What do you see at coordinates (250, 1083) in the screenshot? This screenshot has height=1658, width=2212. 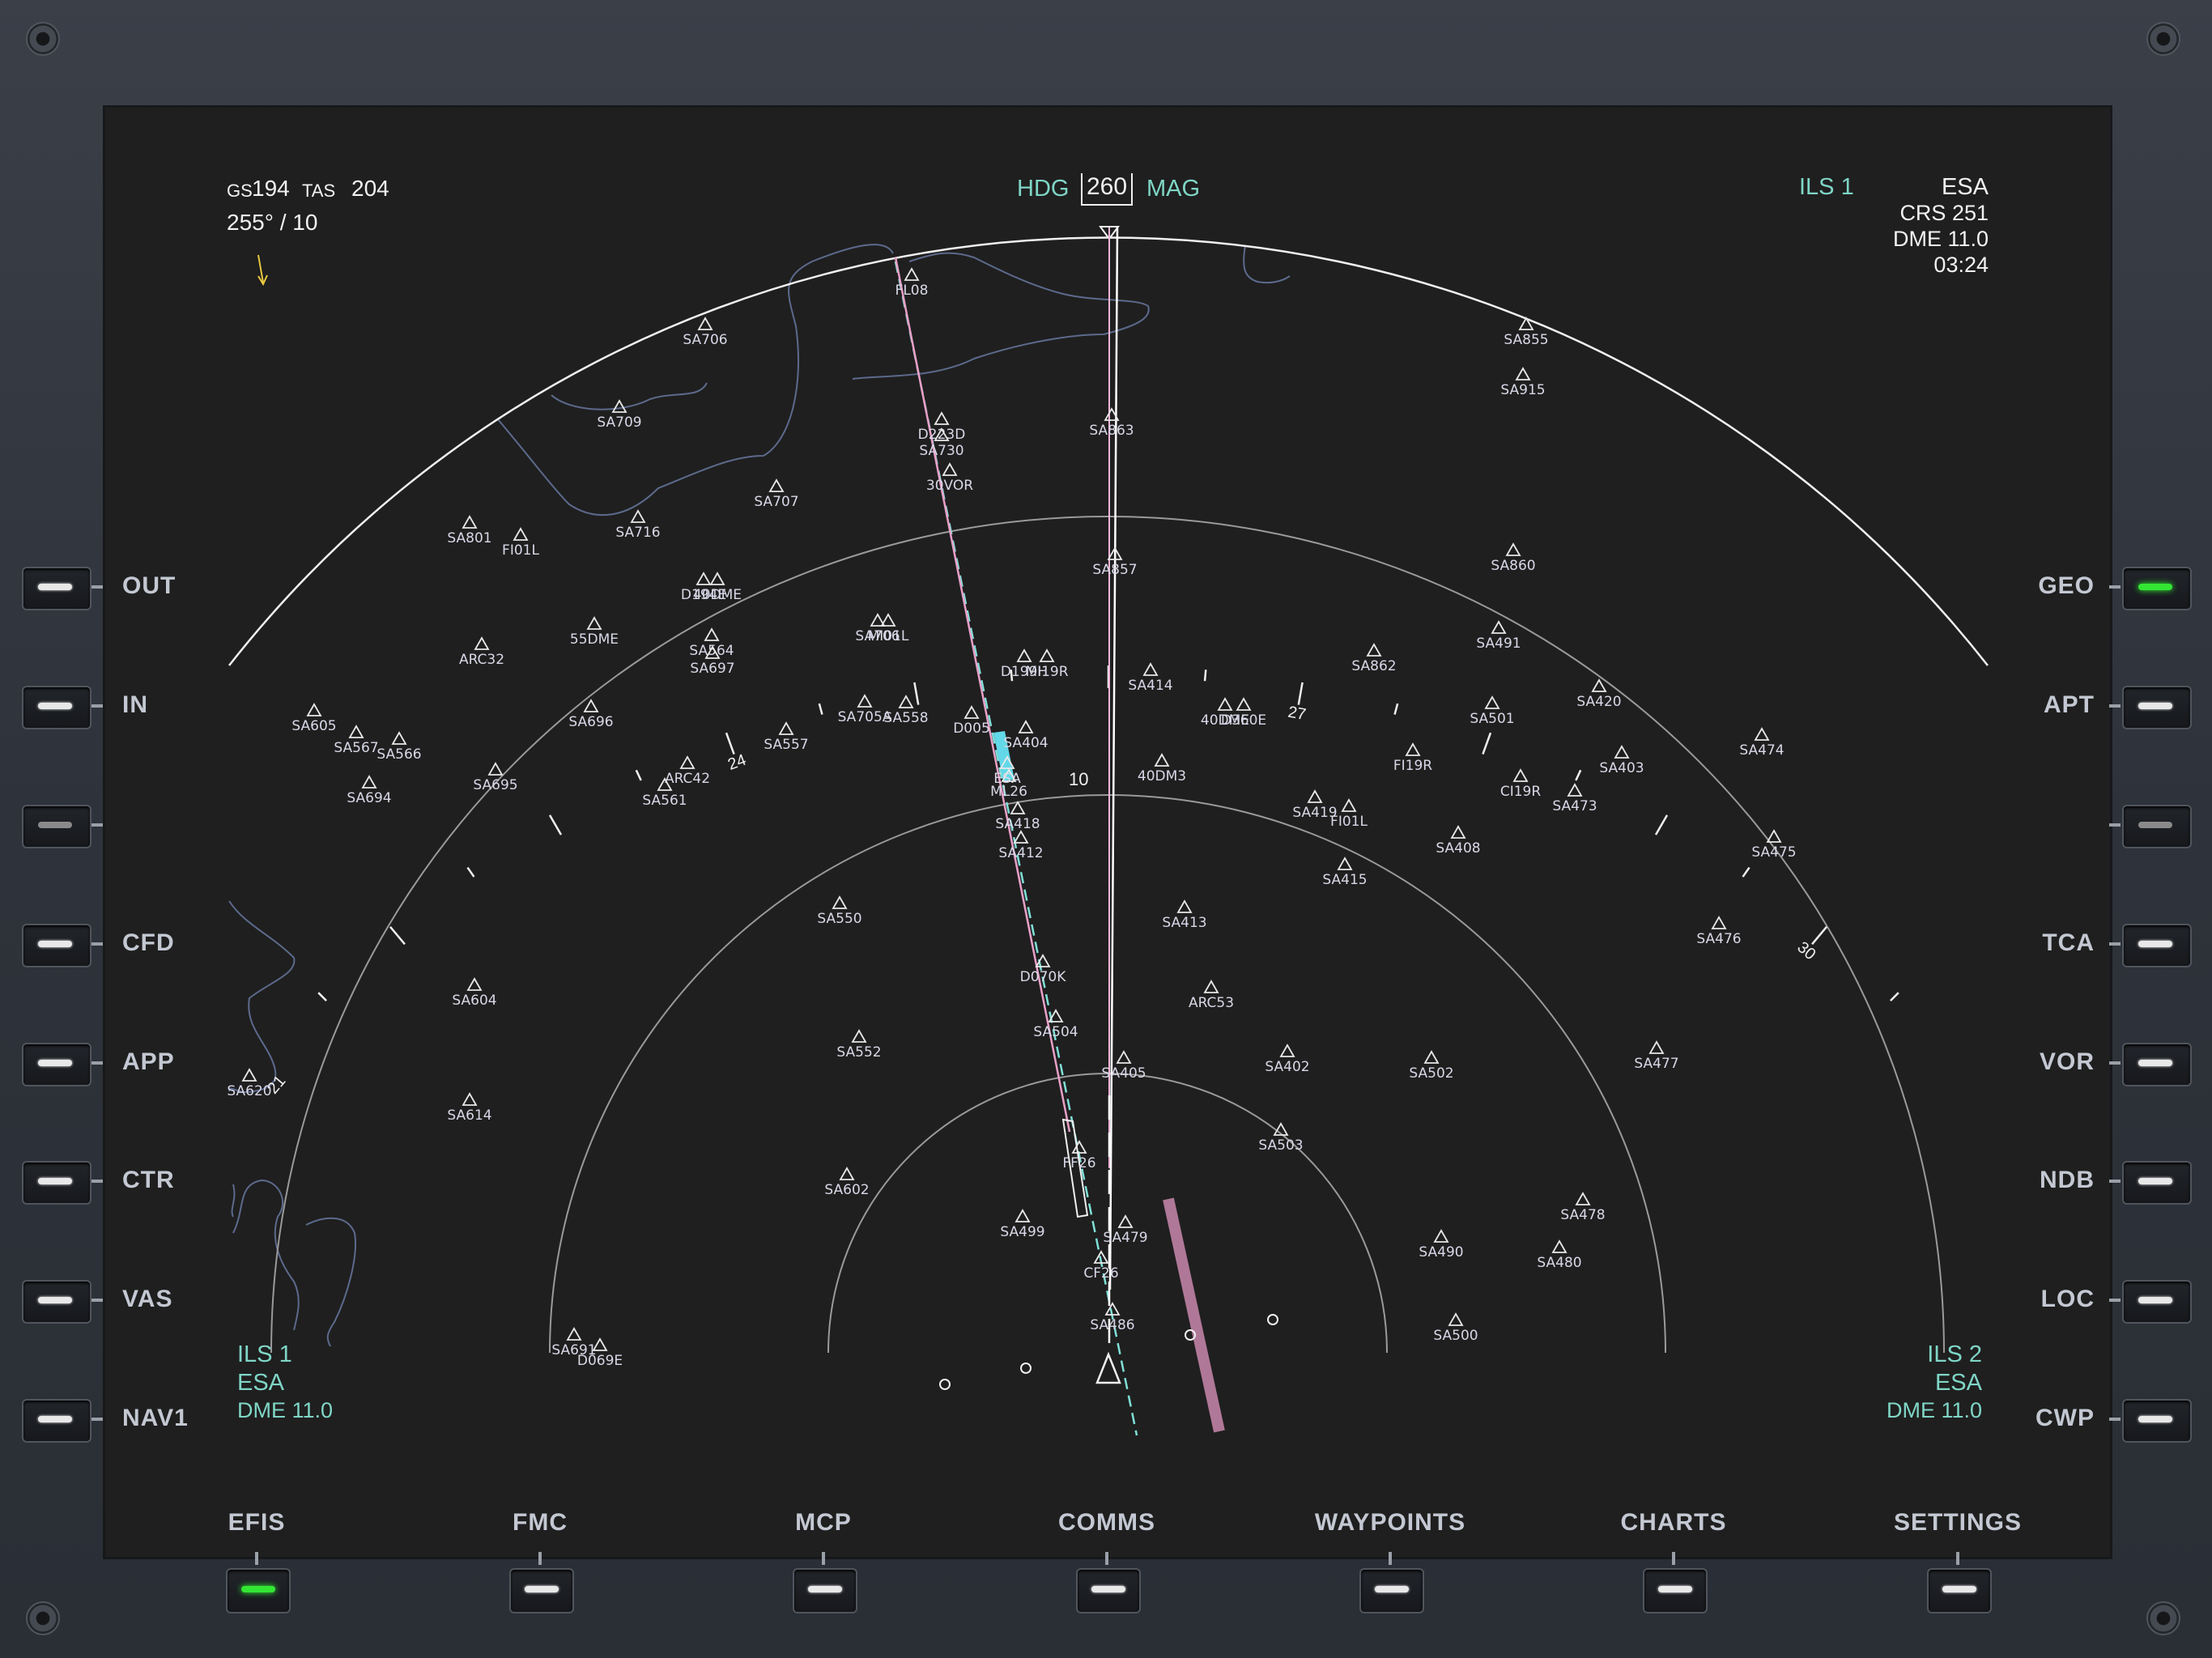 I see `waypoint: SA620` at bounding box center [250, 1083].